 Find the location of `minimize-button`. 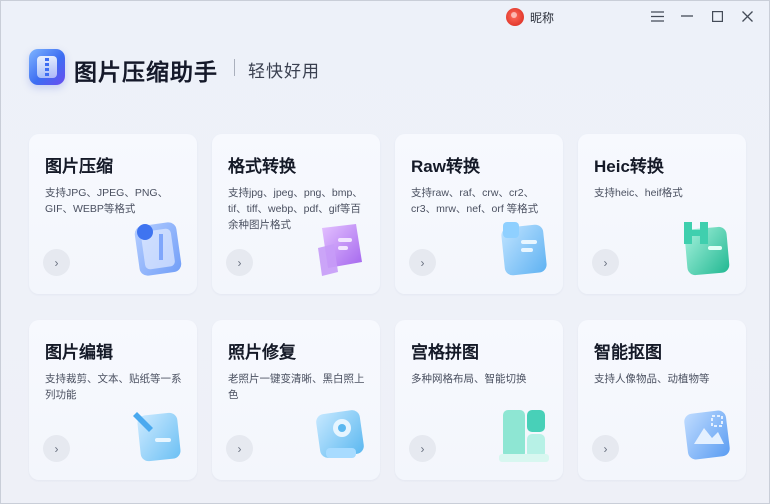

minimize-button is located at coordinates (687, 16).